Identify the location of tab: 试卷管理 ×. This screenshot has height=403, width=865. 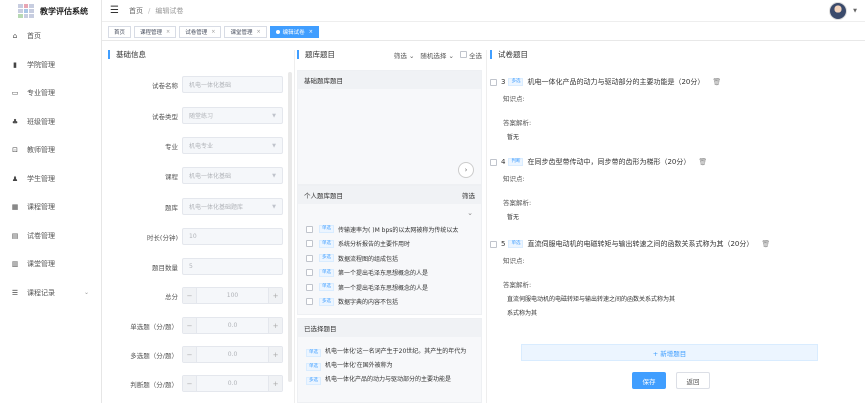
(200, 32).